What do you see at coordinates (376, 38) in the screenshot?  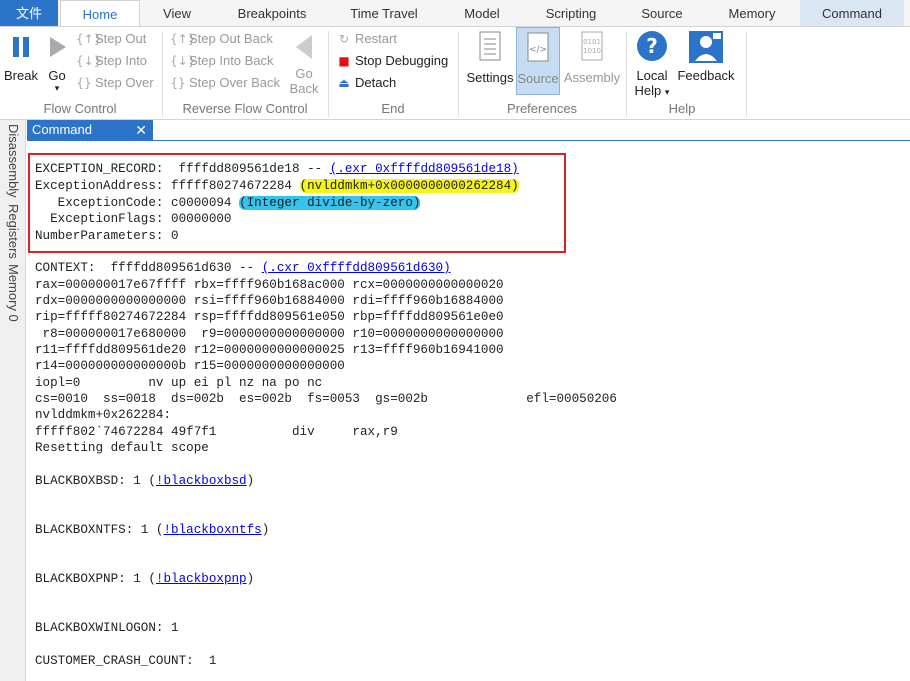 I see `restart-label: Restart` at bounding box center [376, 38].